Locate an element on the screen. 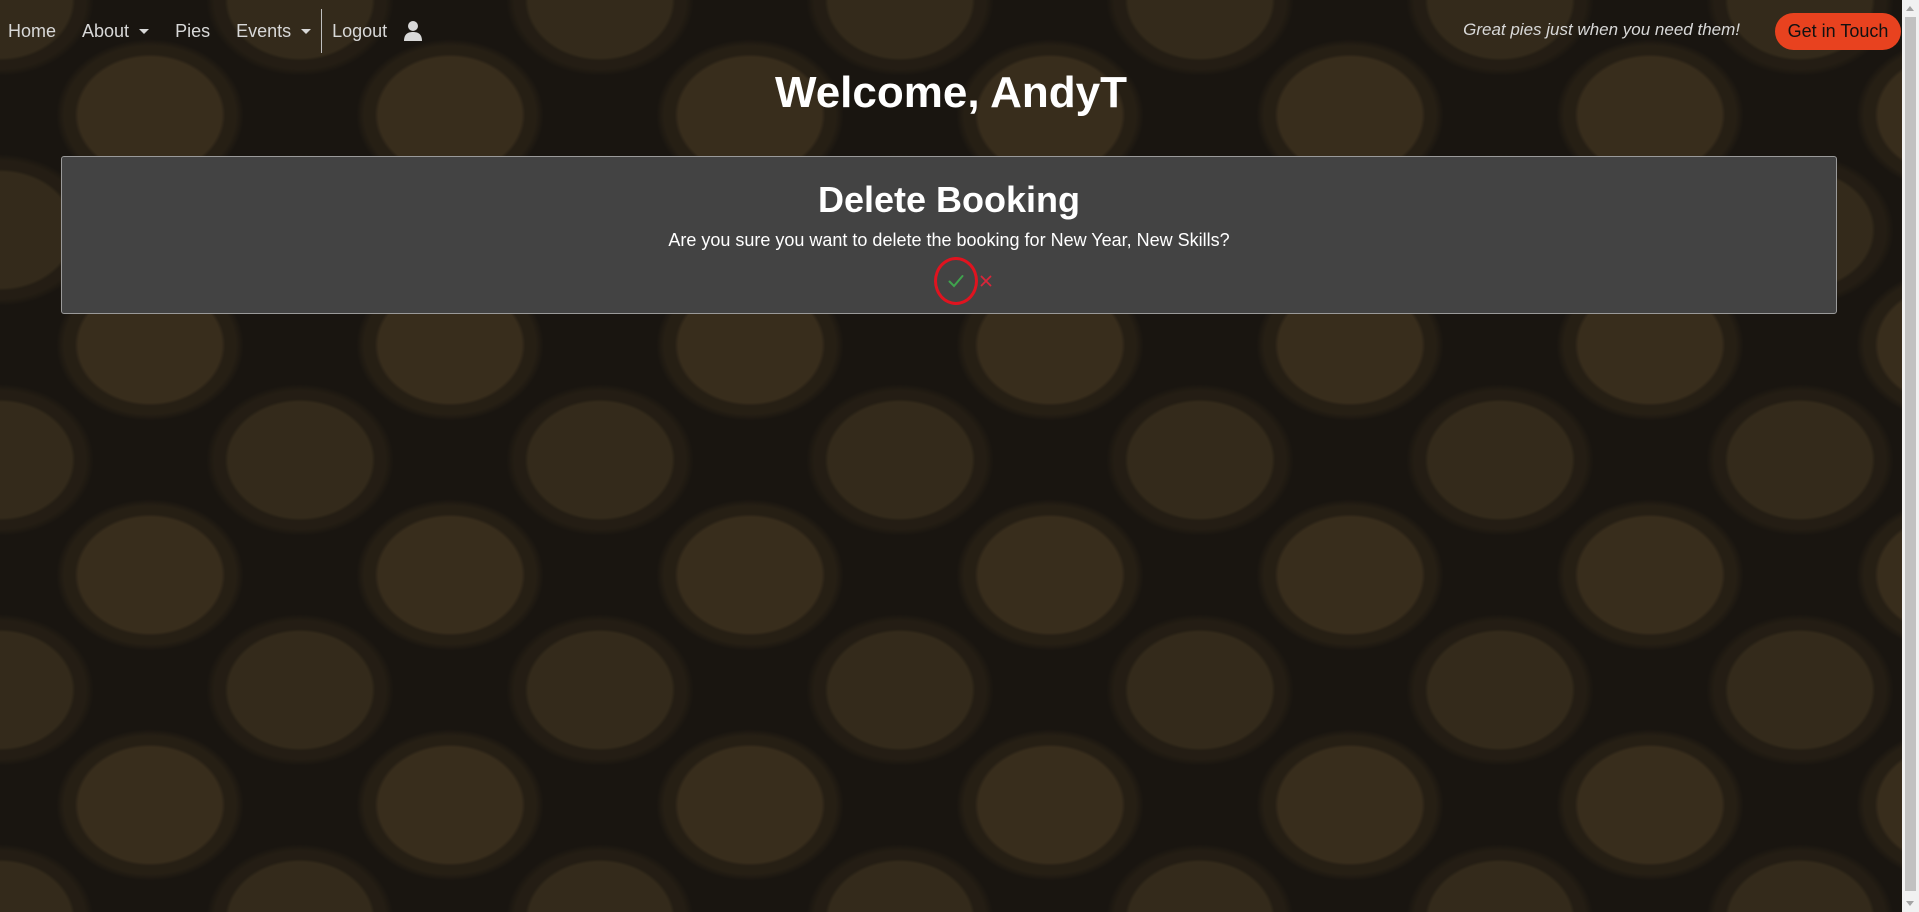 The height and width of the screenshot is (912, 1919). scrollbar-thumb is located at coordinates (1910, 454).